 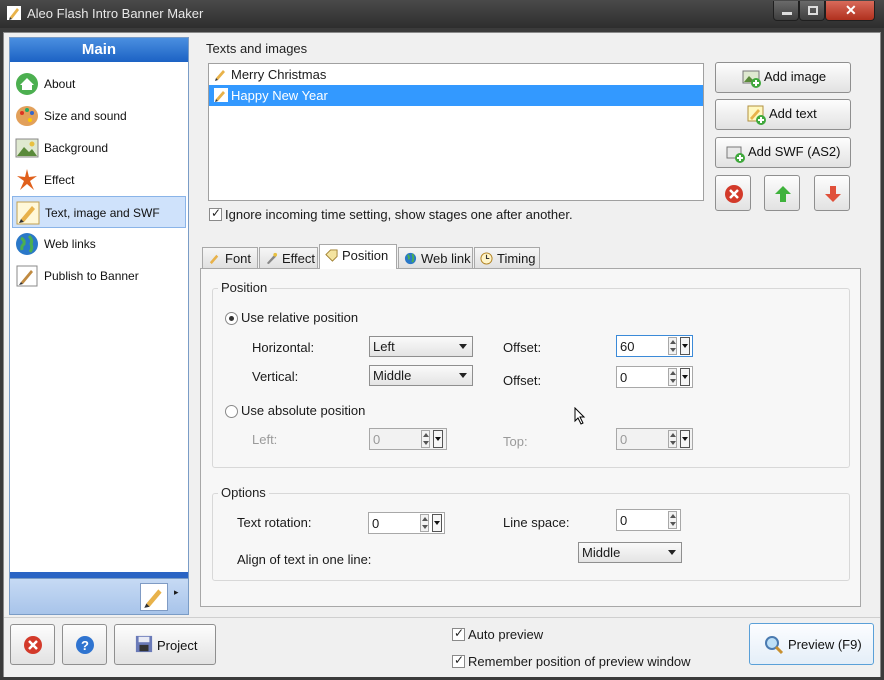 What do you see at coordinates (265, 439) in the screenshot?
I see `left-label: Left:` at bounding box center [265, 439].